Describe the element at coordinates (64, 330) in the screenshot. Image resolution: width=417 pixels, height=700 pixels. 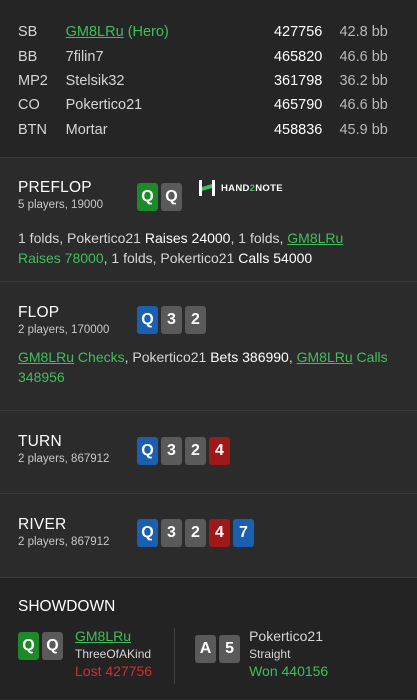
I see `street-subtitle: 2 players, 170000` at that location.